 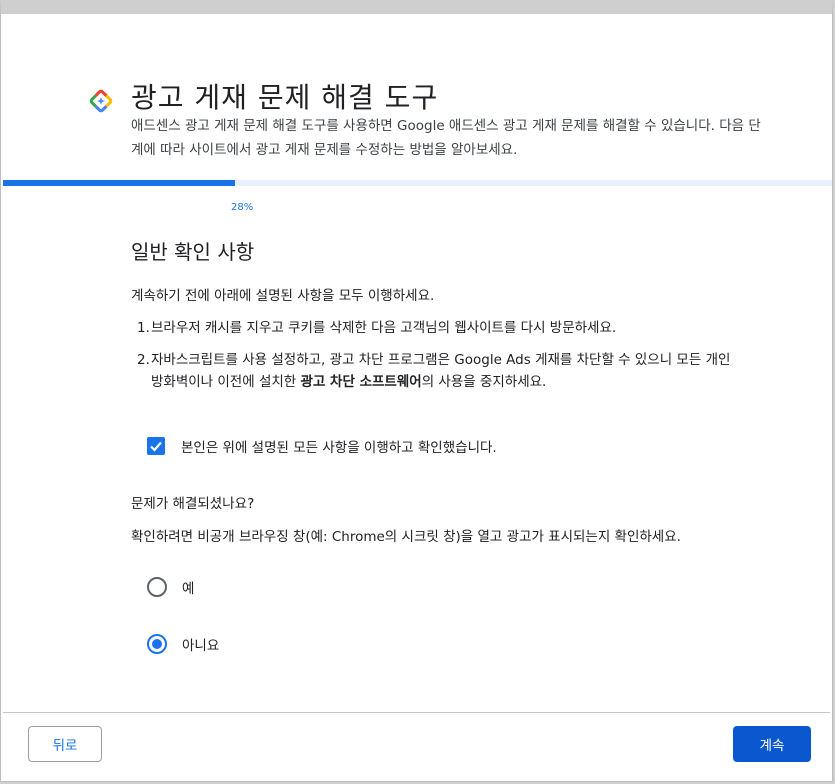 I want to click on progress-label: 28%, so click(x=242, y=207).